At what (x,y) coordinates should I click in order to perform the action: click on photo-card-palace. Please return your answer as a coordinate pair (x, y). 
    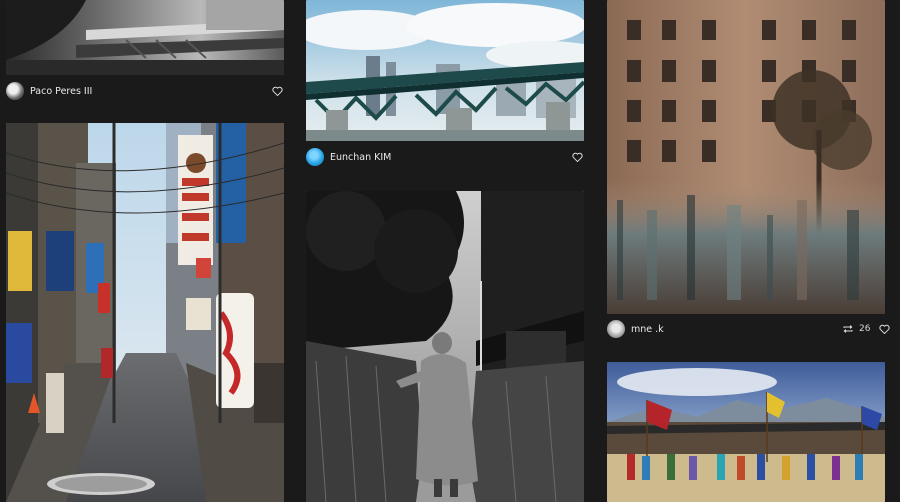
    Looking at the image, I should click on (746, 432).